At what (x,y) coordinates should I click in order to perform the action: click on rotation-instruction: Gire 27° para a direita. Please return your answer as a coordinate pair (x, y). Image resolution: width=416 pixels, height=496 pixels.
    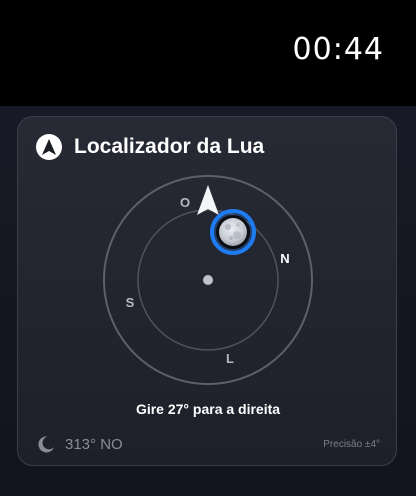
    Looking at the image, I should click on (208, 409).